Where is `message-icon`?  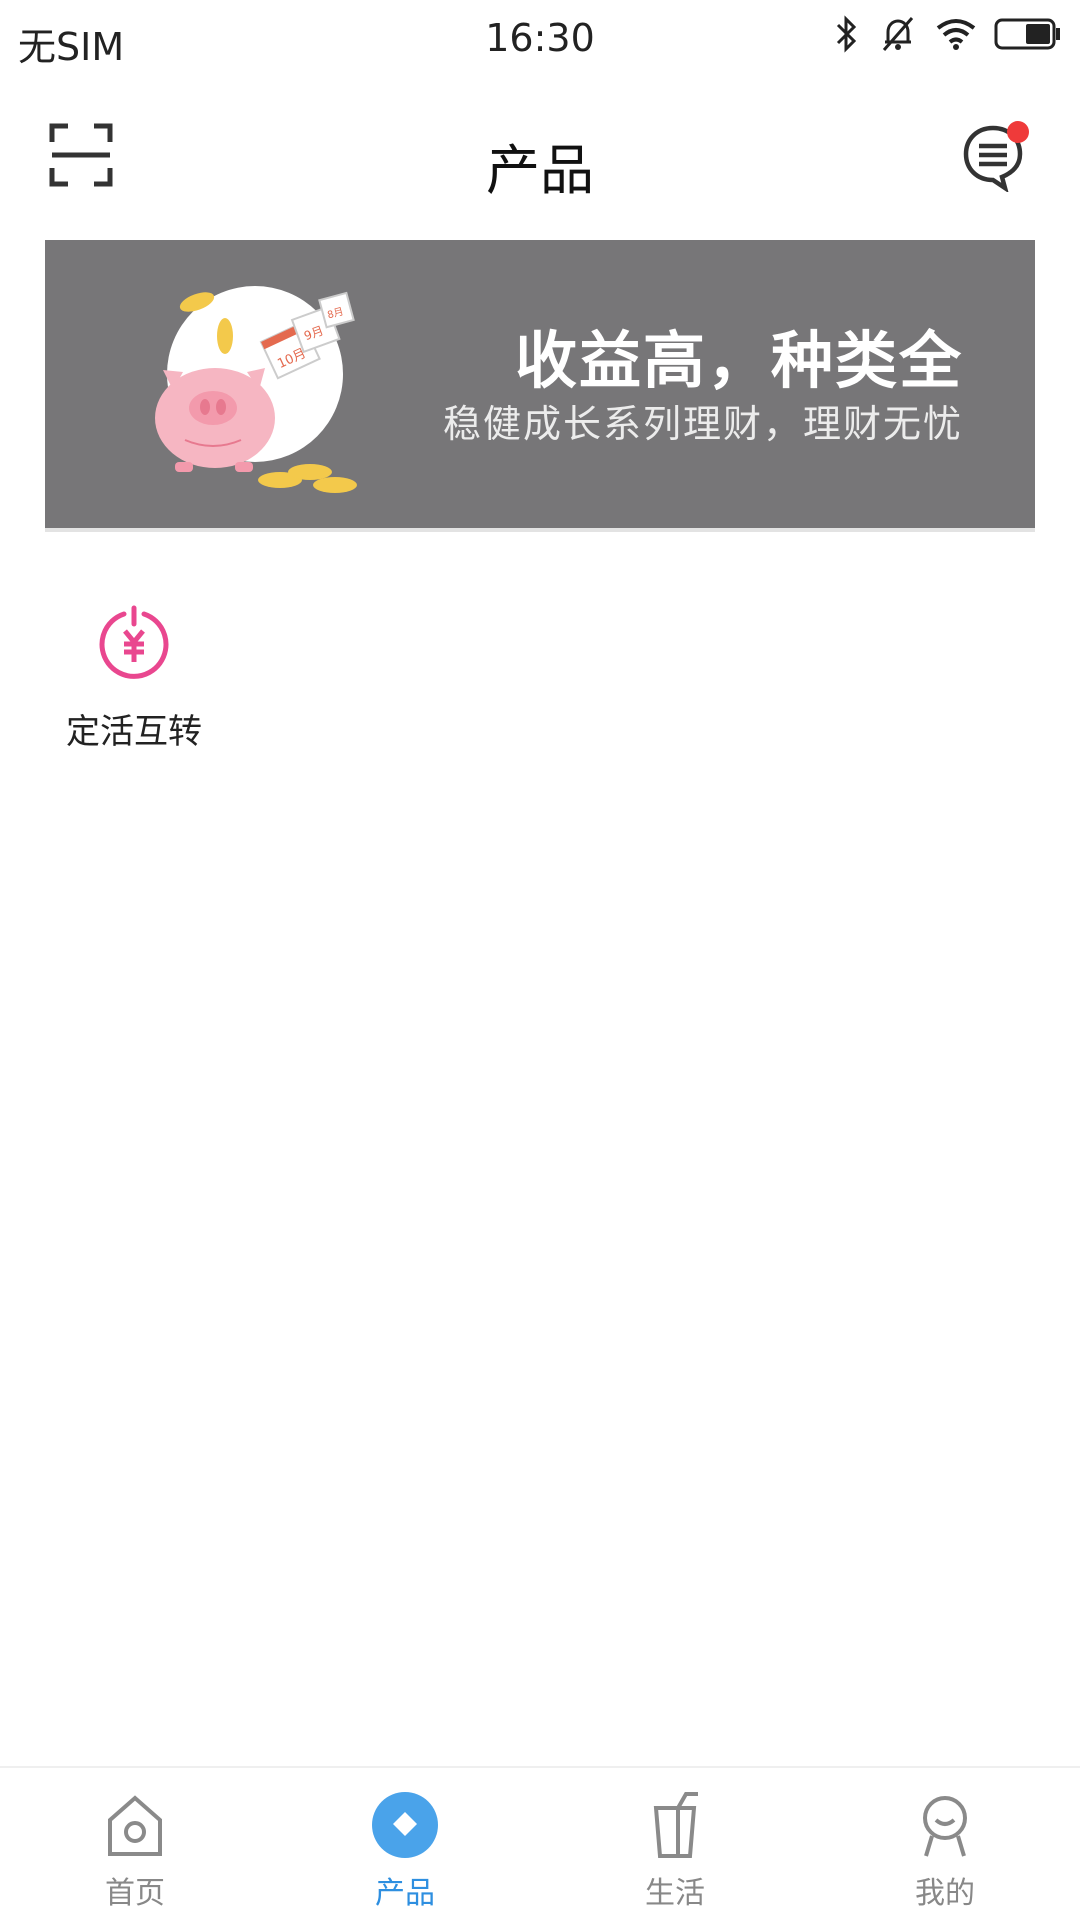
message-icon is located at coordinates (996, 157).